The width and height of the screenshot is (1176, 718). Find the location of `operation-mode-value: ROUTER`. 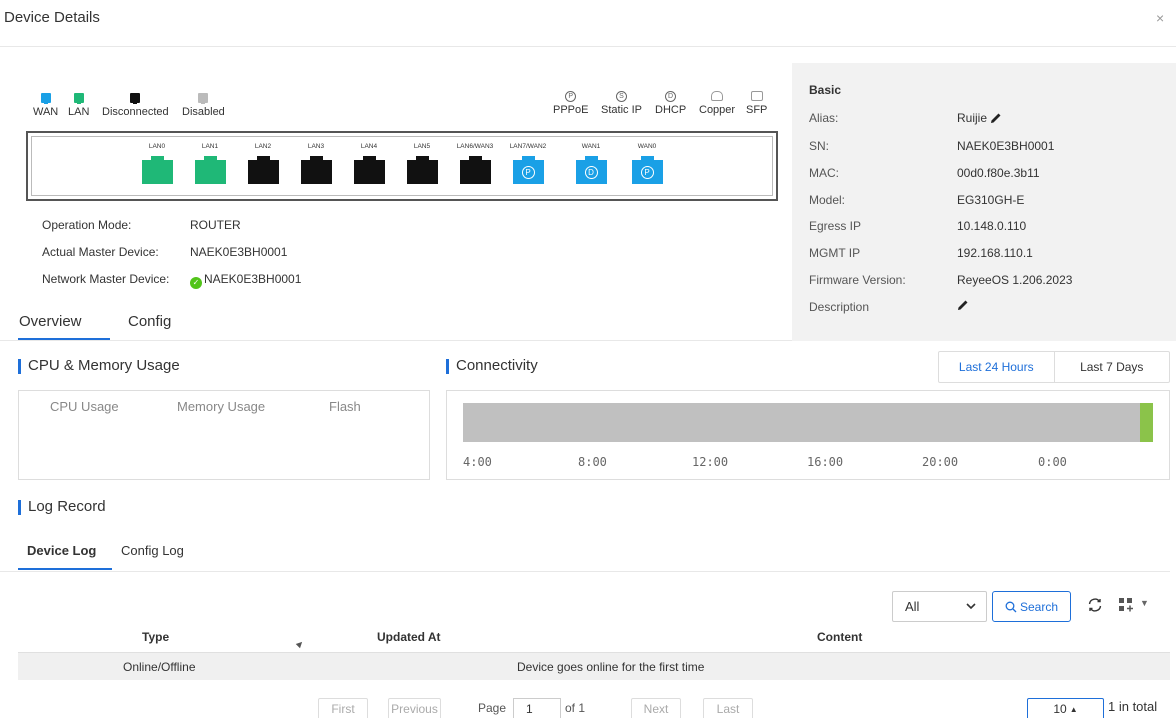

operation-mode-value: ROUTER is located at coordinates (215, 225).